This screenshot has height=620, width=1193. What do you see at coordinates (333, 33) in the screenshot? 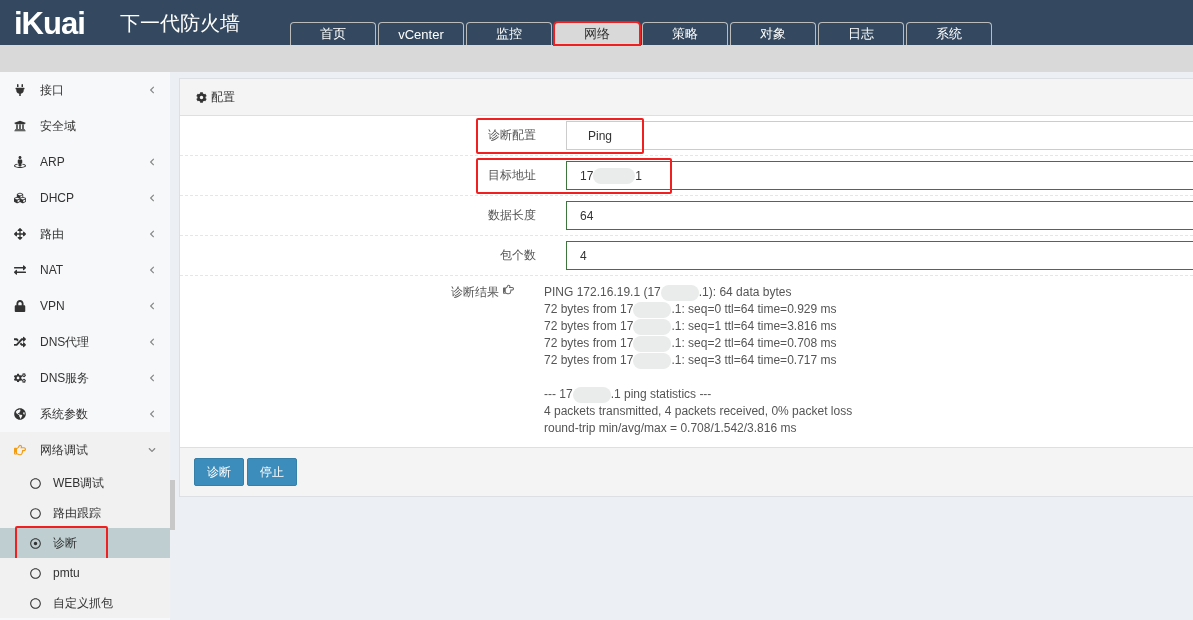
I see `nav-tab: 首页` at bounding box center [333, 33].